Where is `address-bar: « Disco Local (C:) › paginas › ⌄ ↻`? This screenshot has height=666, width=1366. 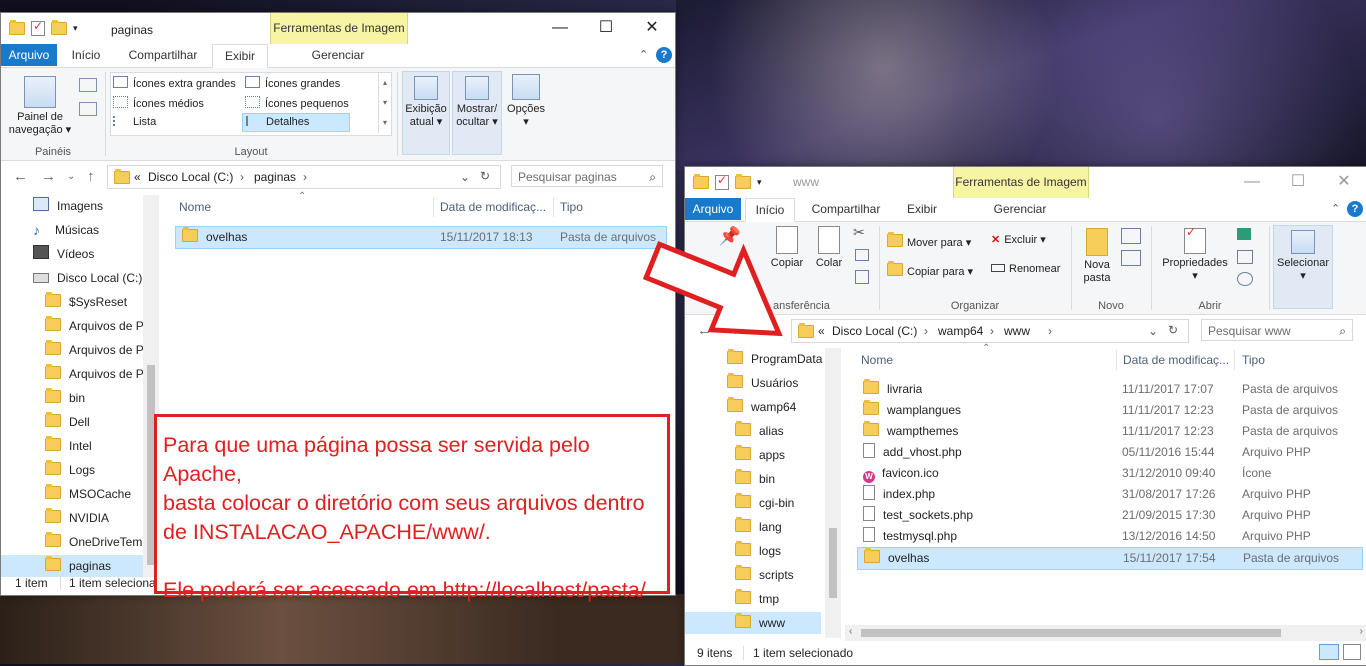
address-bar: « Disco Local (C:) › paginas › ⌄ ↻ is located at coordinates (304, 177).